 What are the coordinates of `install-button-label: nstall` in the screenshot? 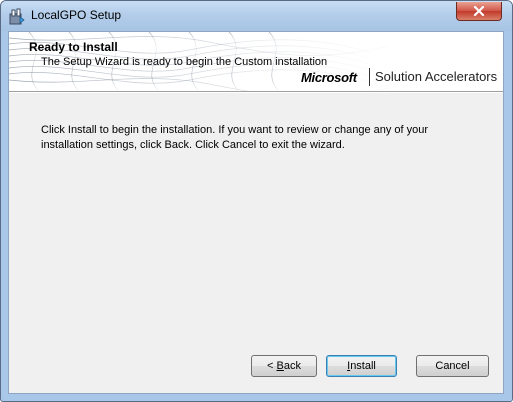 It's located at (363, 366).